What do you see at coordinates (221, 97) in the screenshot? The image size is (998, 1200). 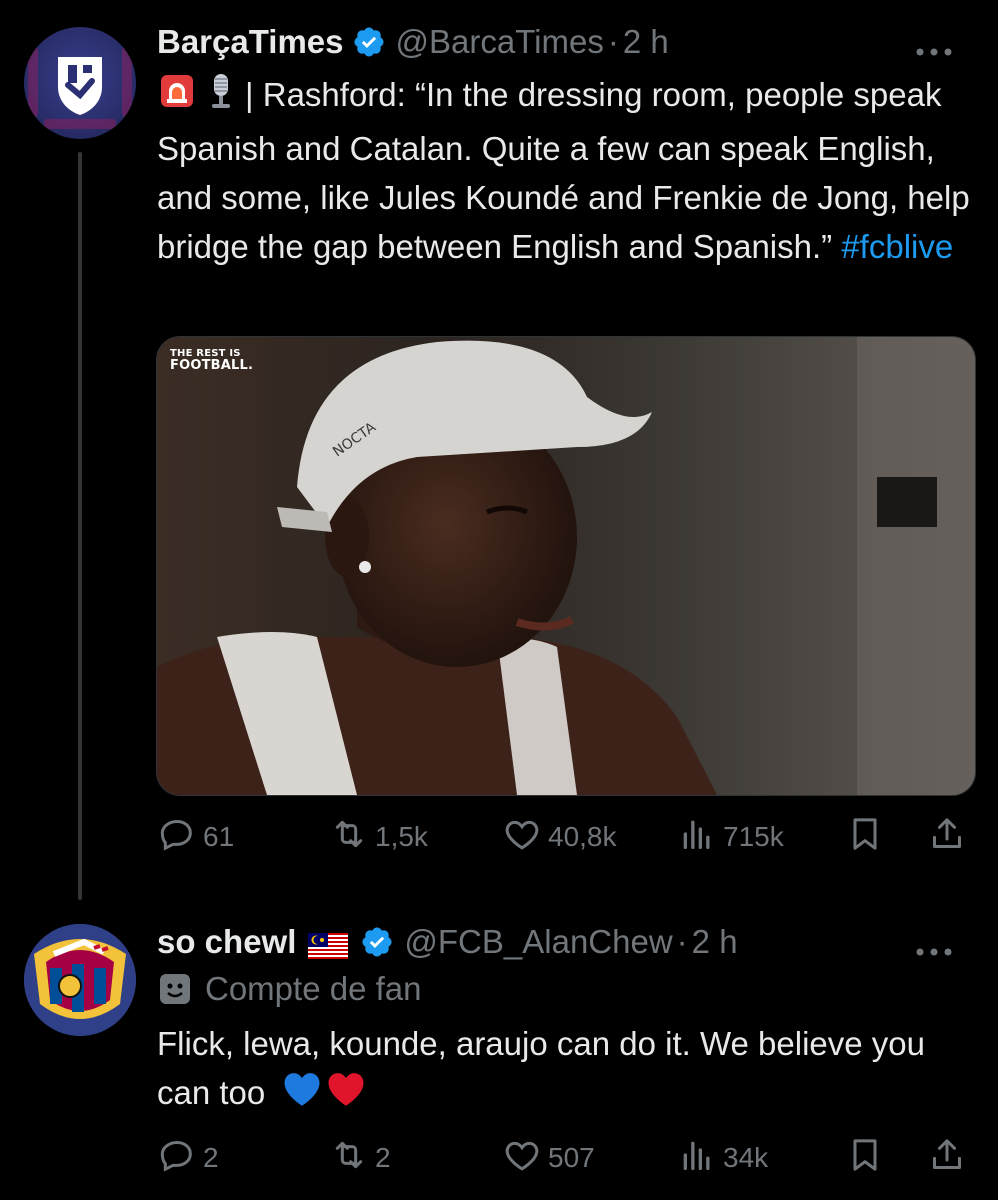 I see `microphone-icon` at bounding box center [221, 97].